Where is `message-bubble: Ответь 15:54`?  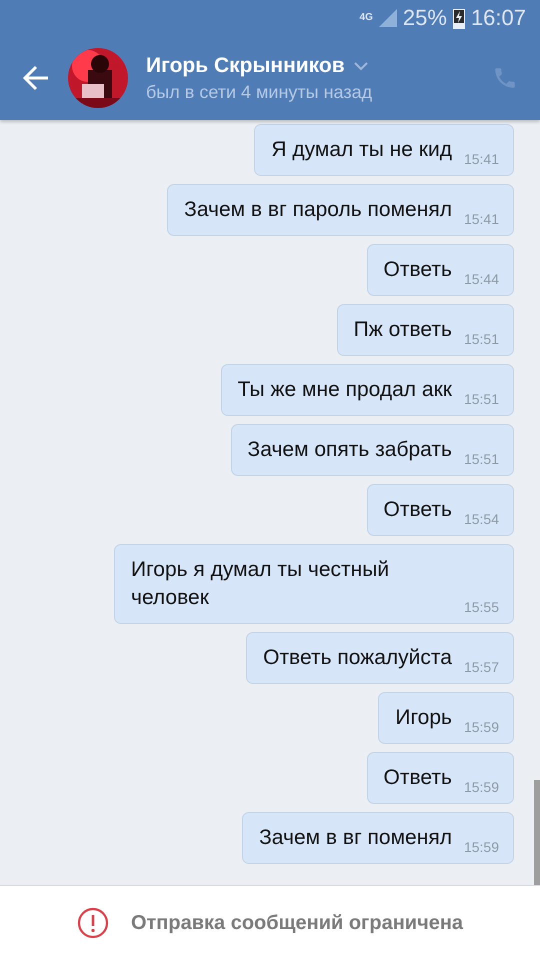
message-bubble: Ответь 15:54 is located at coordinates (440, 510).